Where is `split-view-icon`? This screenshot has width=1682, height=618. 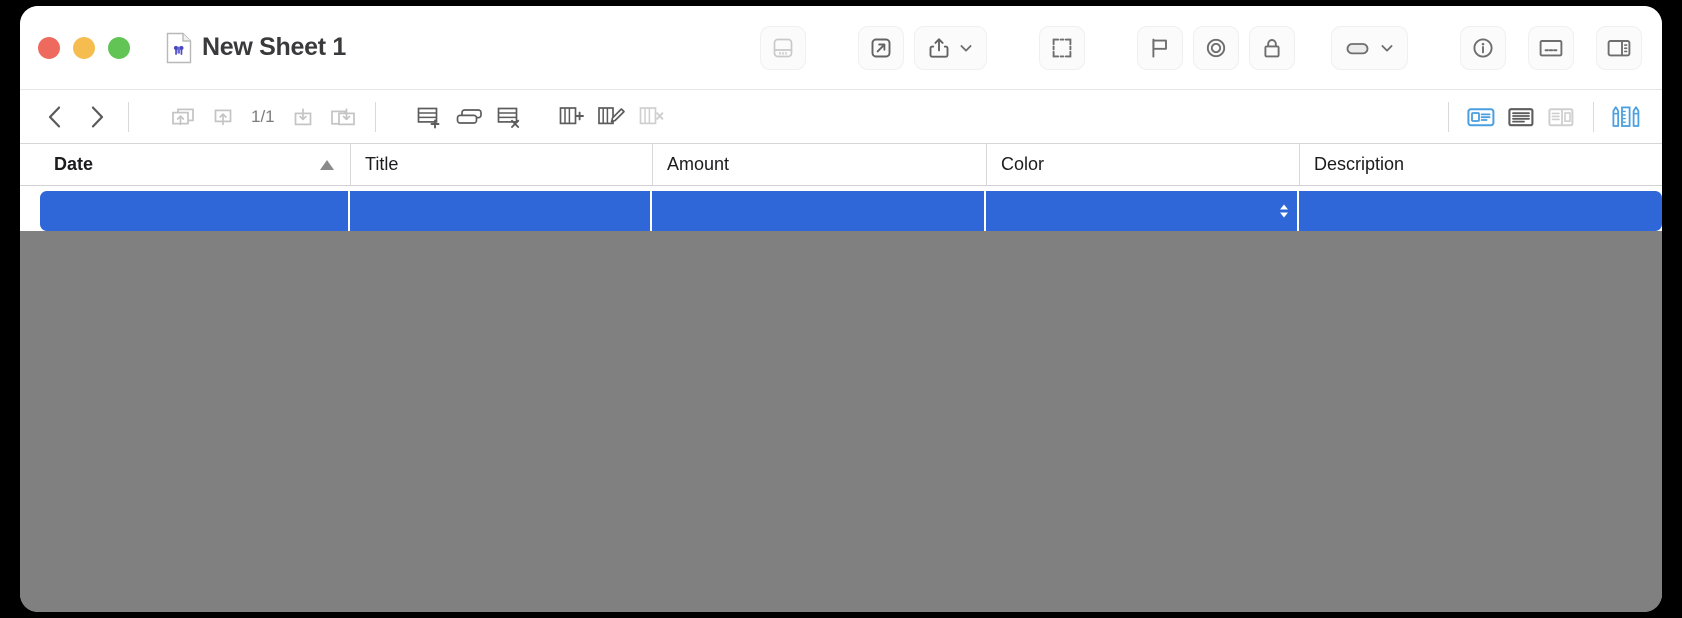 split-view-icon is located at coordinates (1561, 116).